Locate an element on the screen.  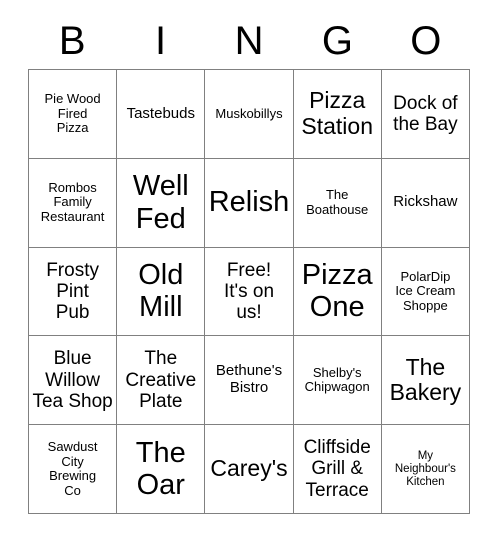
bingo-cell-b4: Blue Willow Tea Shop is located at coordinates (73, 381).